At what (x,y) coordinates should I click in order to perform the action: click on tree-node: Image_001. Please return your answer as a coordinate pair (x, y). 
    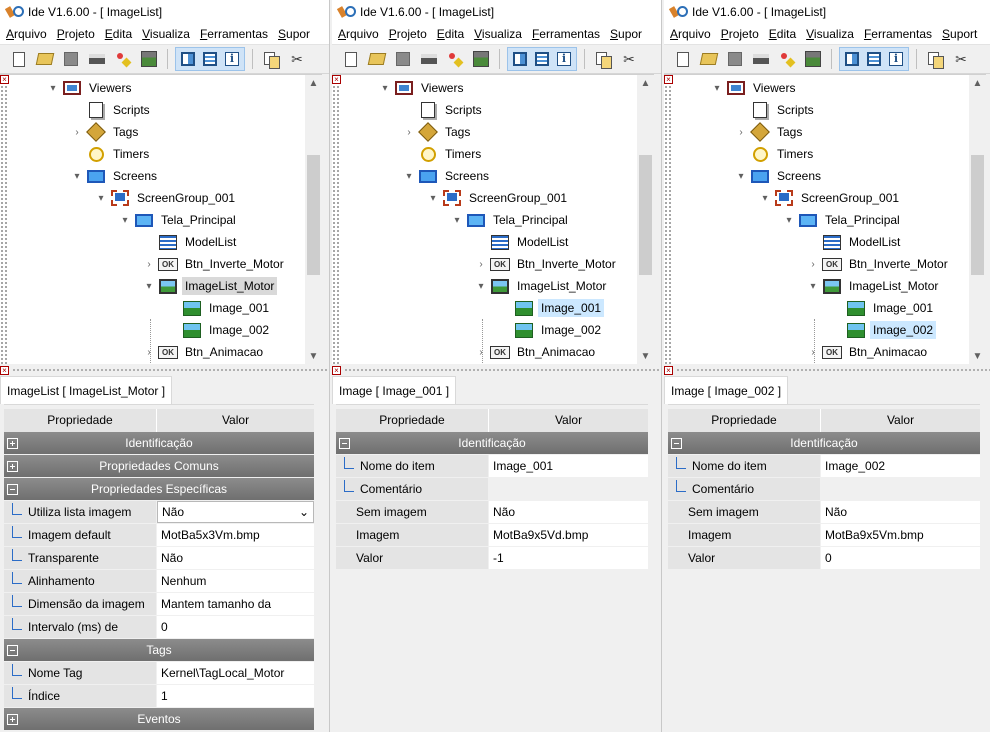
    Looking at the image, I should click on (883, 308).